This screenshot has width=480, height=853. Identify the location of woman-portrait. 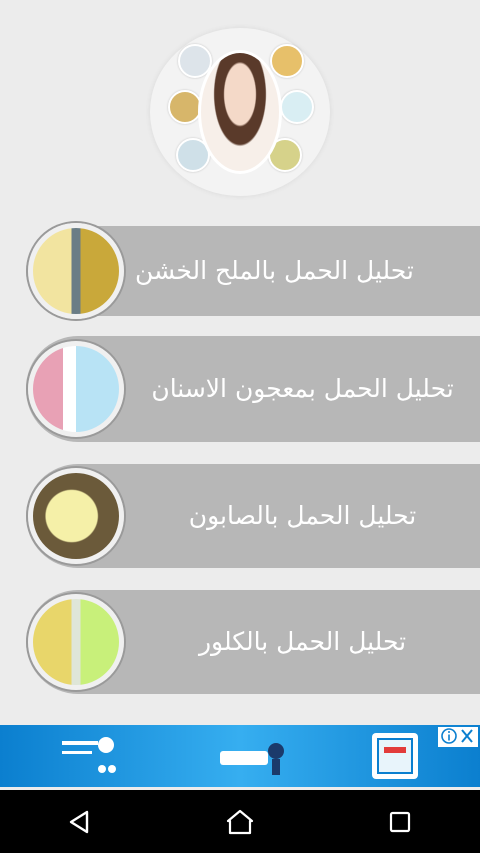
(240, 112).